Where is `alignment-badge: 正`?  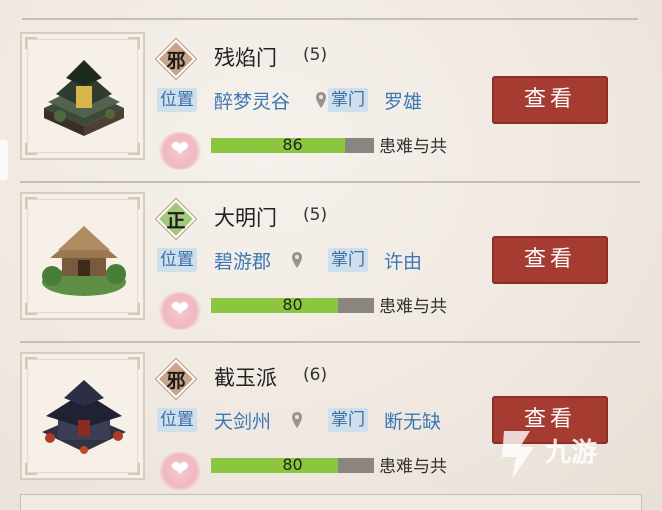
alignment-badge: 正 is located at coordinates (176, 219).